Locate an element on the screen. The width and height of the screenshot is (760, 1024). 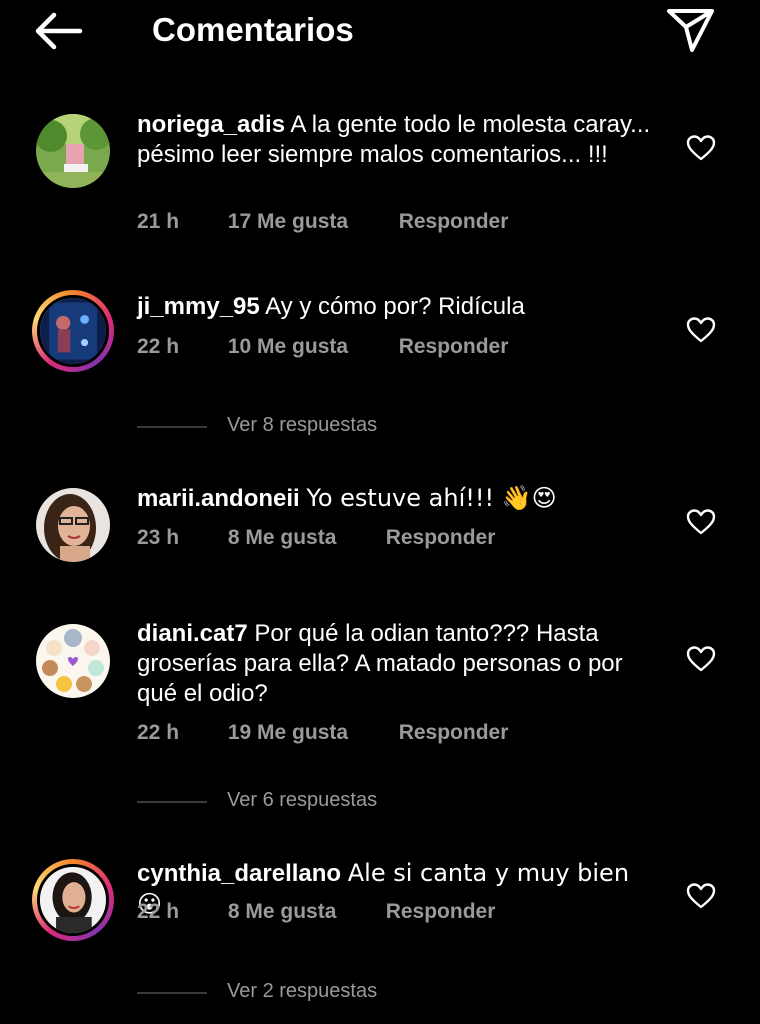
paper-plane-icon is located at coordinates (690, 30).